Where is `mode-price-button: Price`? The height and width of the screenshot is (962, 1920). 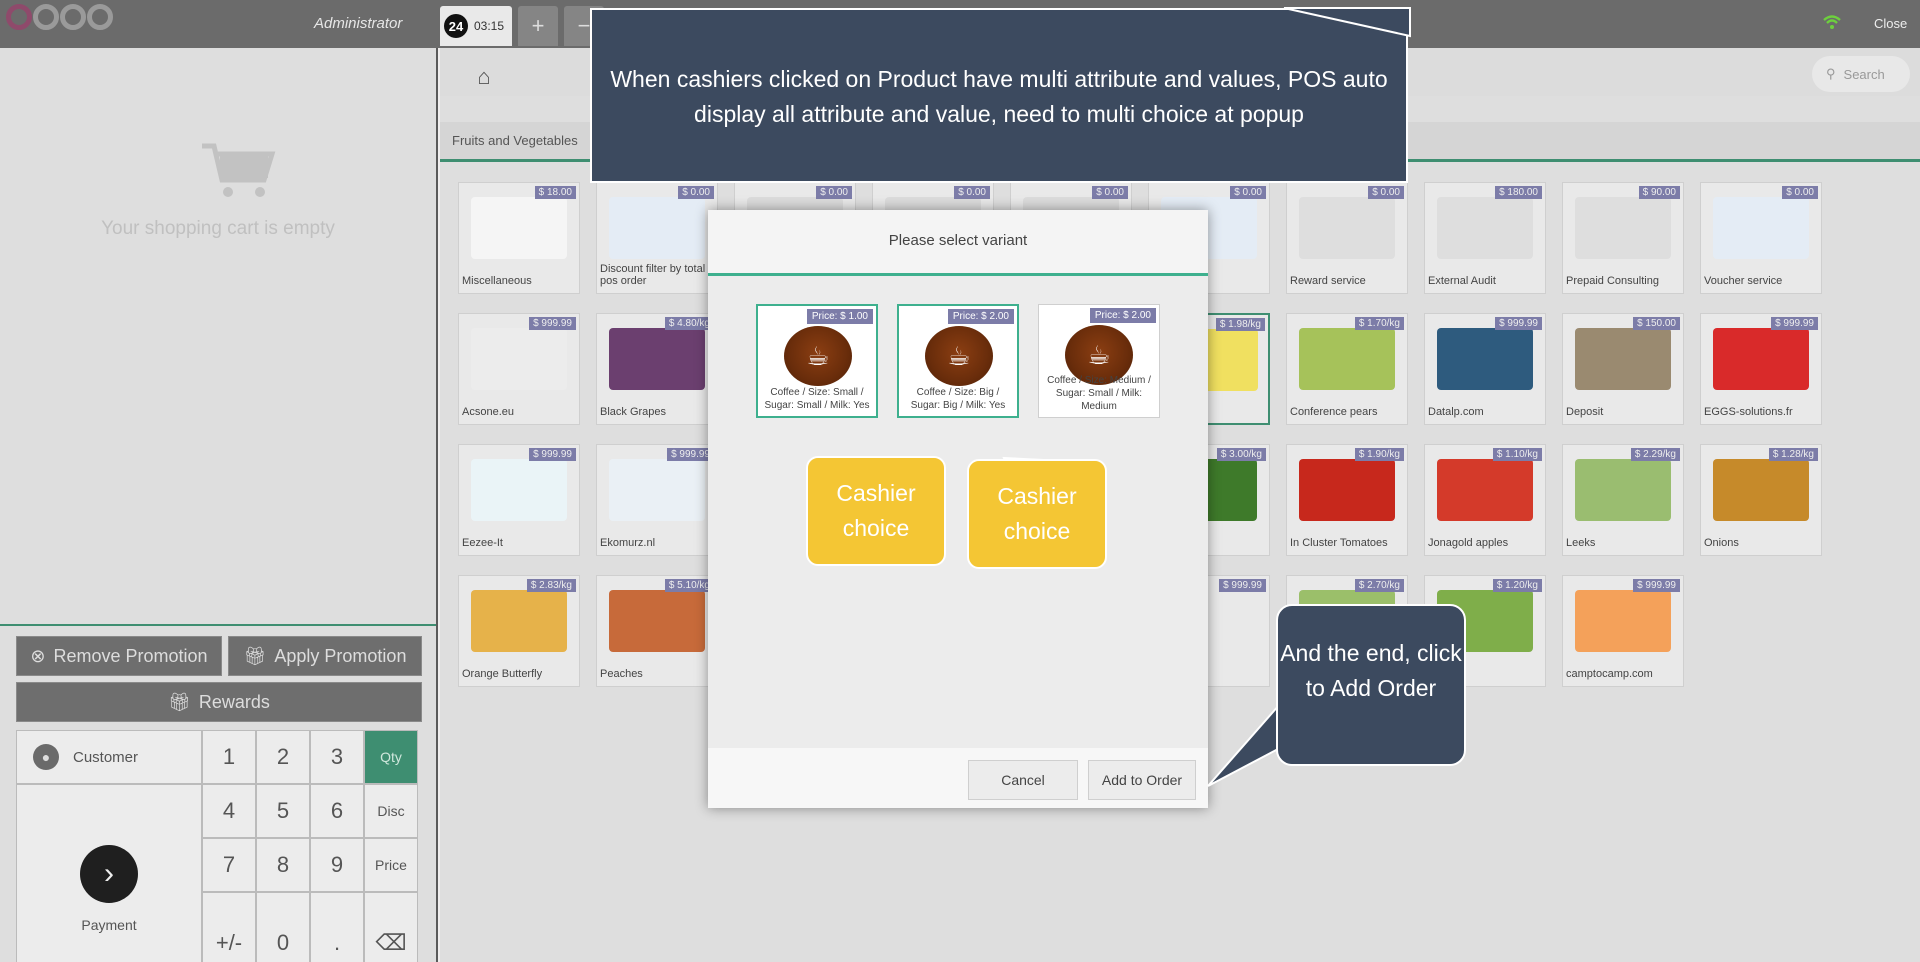
mode-price-button: Price is located at coordinates (391, 865).